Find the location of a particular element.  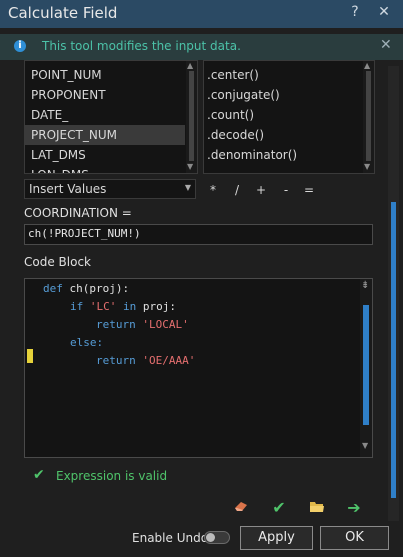

operator-equals-button: = is located at coordinates (309, 190).